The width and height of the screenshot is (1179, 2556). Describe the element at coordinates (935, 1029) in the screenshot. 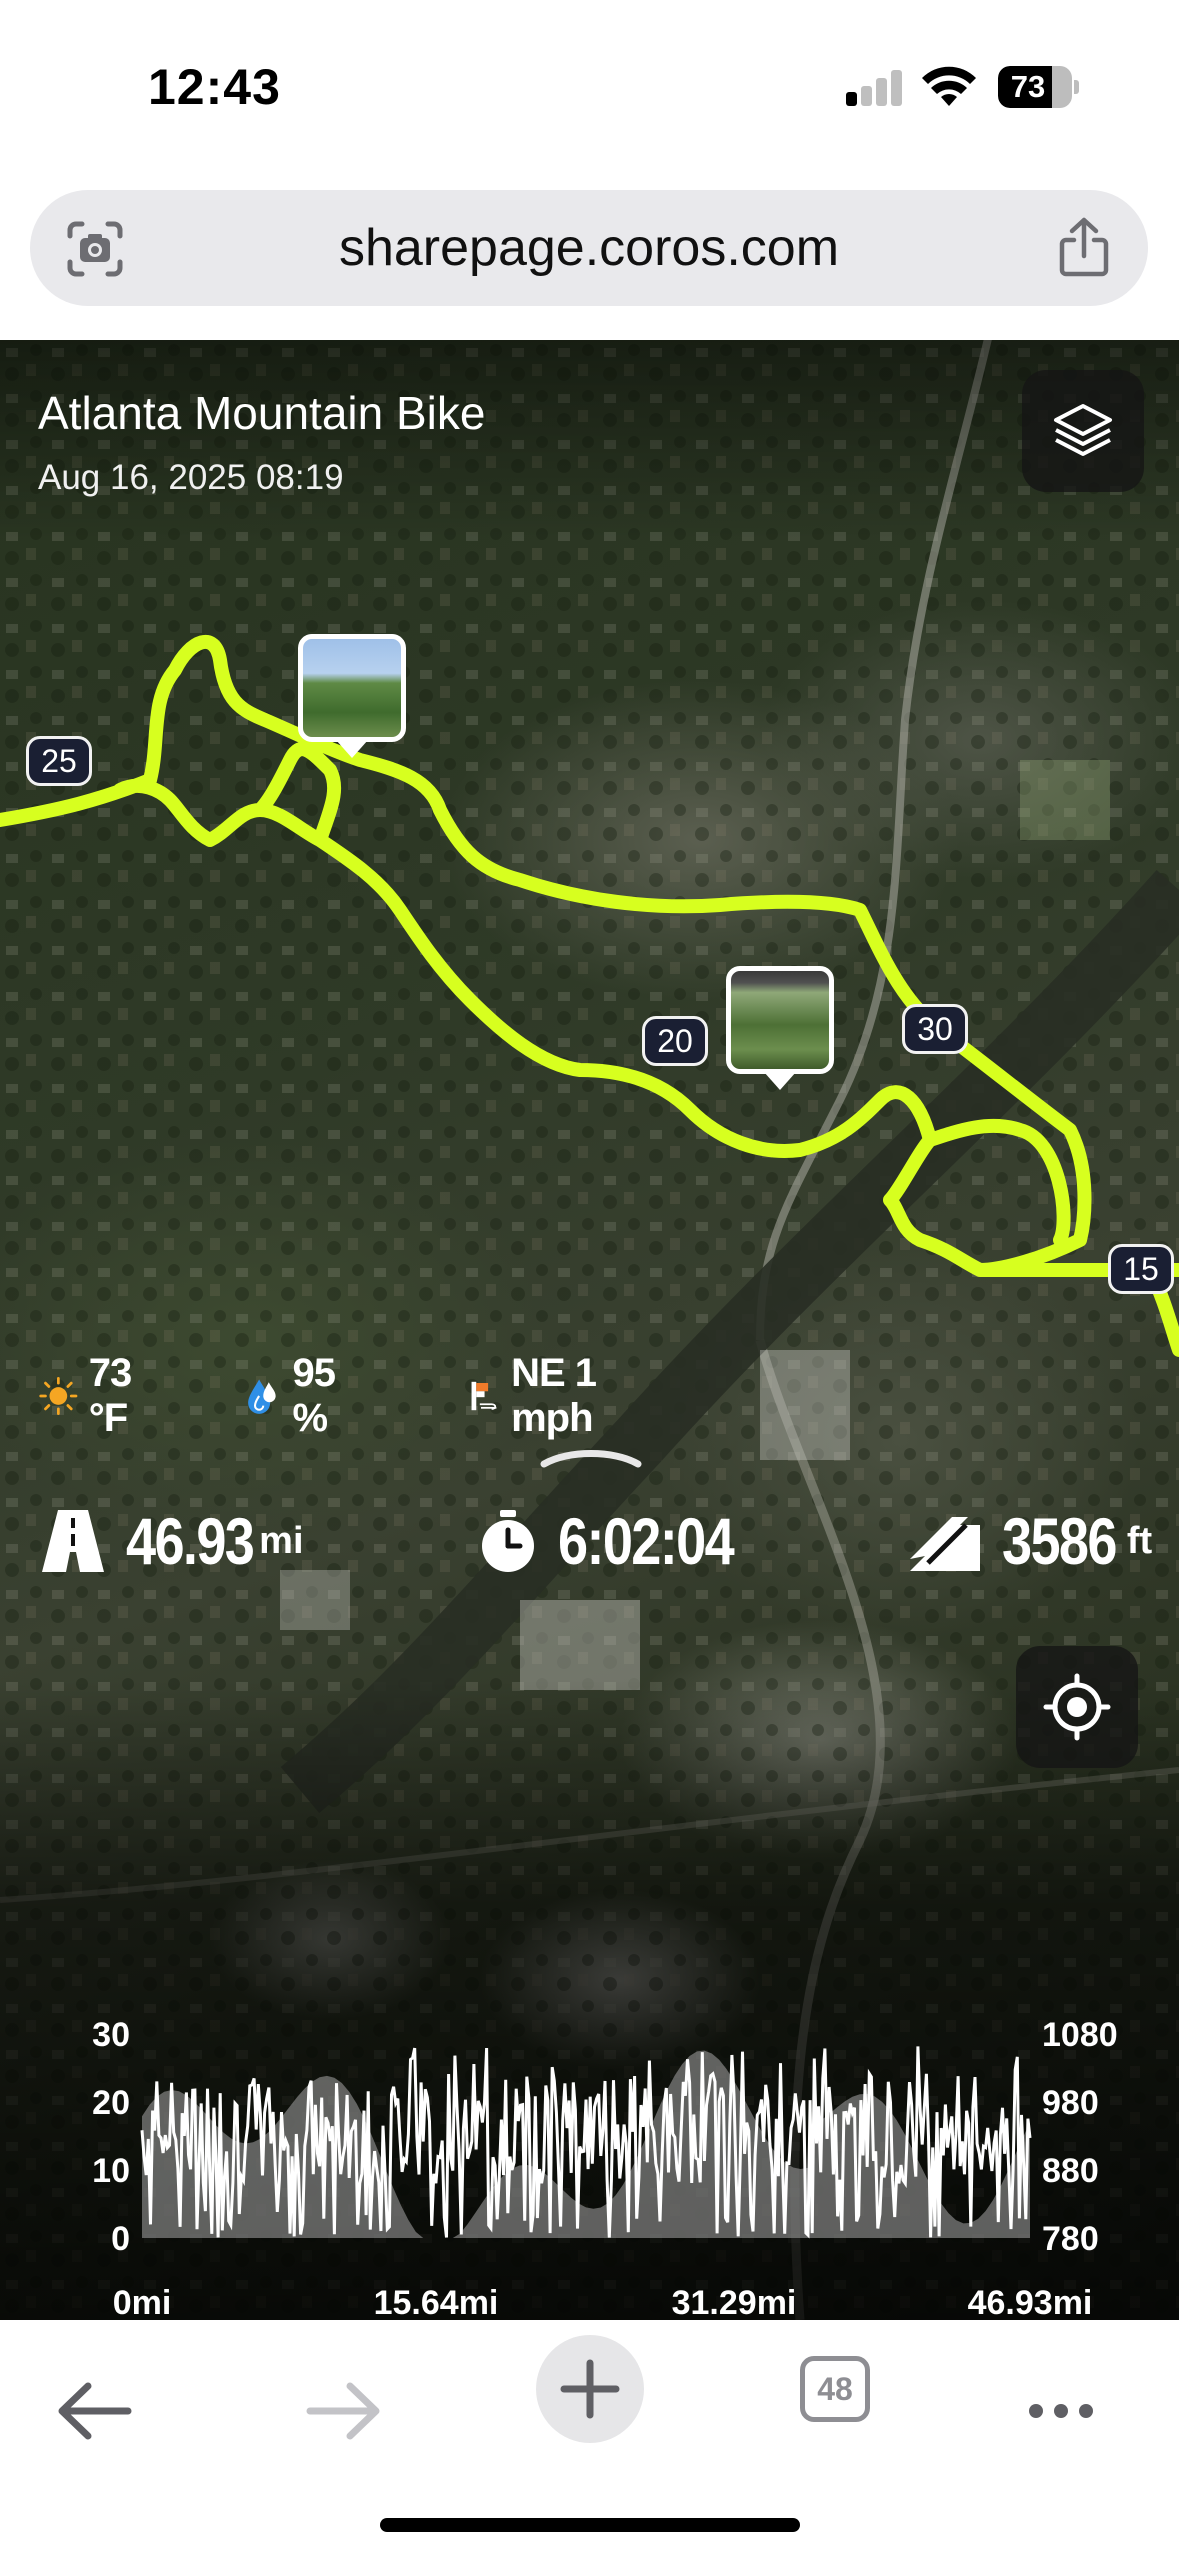

I see `mile-marker-30: 30` at that location.